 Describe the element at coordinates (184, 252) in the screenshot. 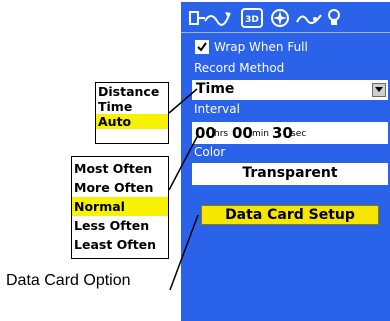

I see `leader-line-data-card` at that location.